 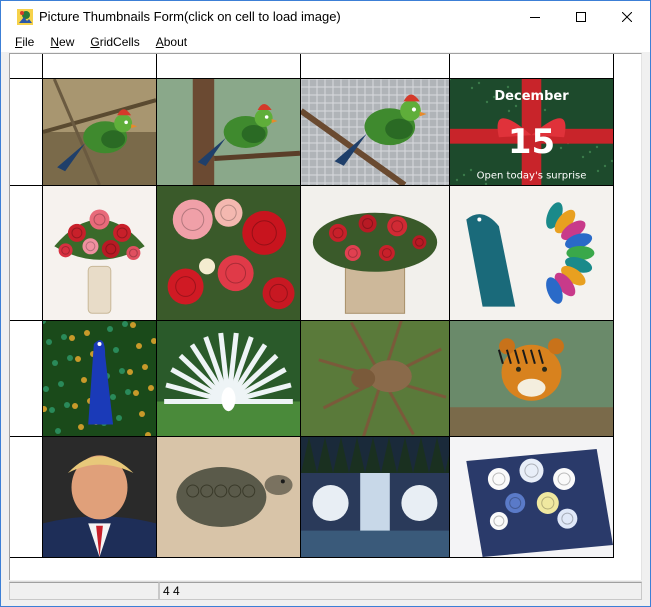 I want to click on menu-gridcells-accel: G, so click(x=95, y=42).